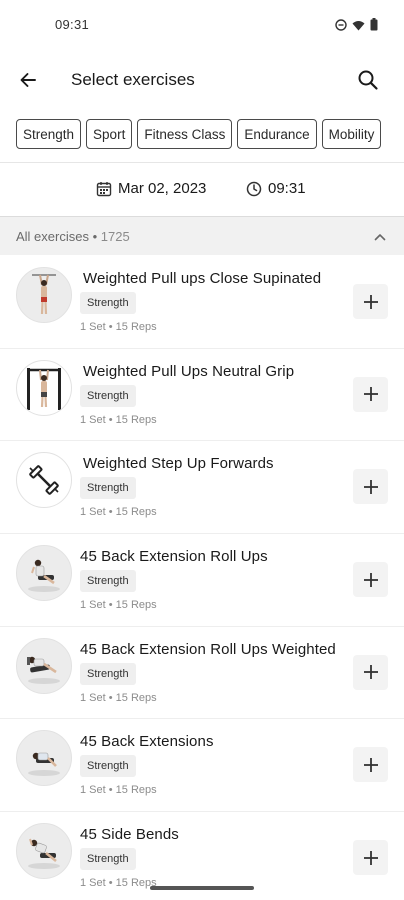 This screenshot has height=900, width=404. Describe the element at coordinates (287, 188) in the screenshot. I see `session-time: 09:31` at that location.